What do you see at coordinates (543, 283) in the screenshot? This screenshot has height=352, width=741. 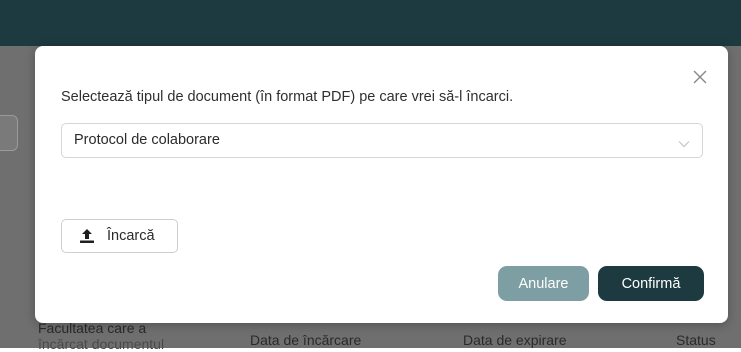 I see `cancel-button: Anulare` at bounding box center [543, 283].